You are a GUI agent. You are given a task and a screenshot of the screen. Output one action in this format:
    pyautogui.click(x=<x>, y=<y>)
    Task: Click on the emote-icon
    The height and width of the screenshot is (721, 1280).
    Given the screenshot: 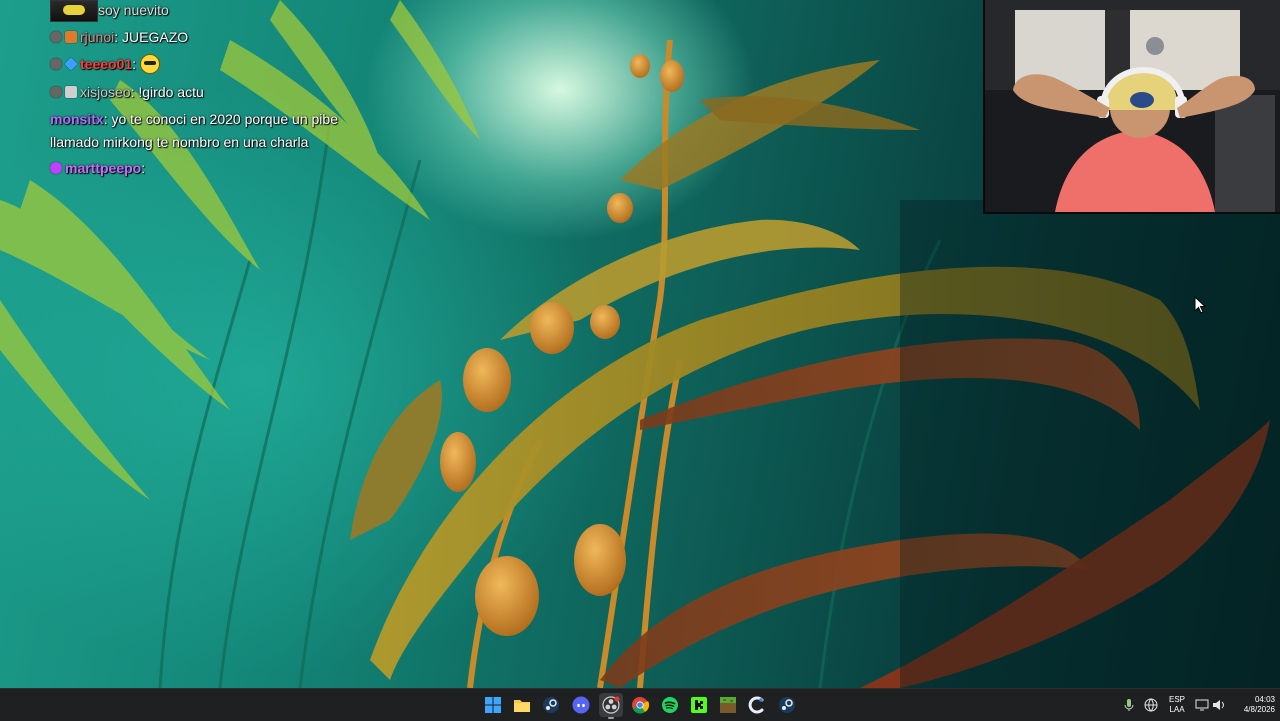 What is the action you would take?
    pyautogui.click(x=150, y=64)
    